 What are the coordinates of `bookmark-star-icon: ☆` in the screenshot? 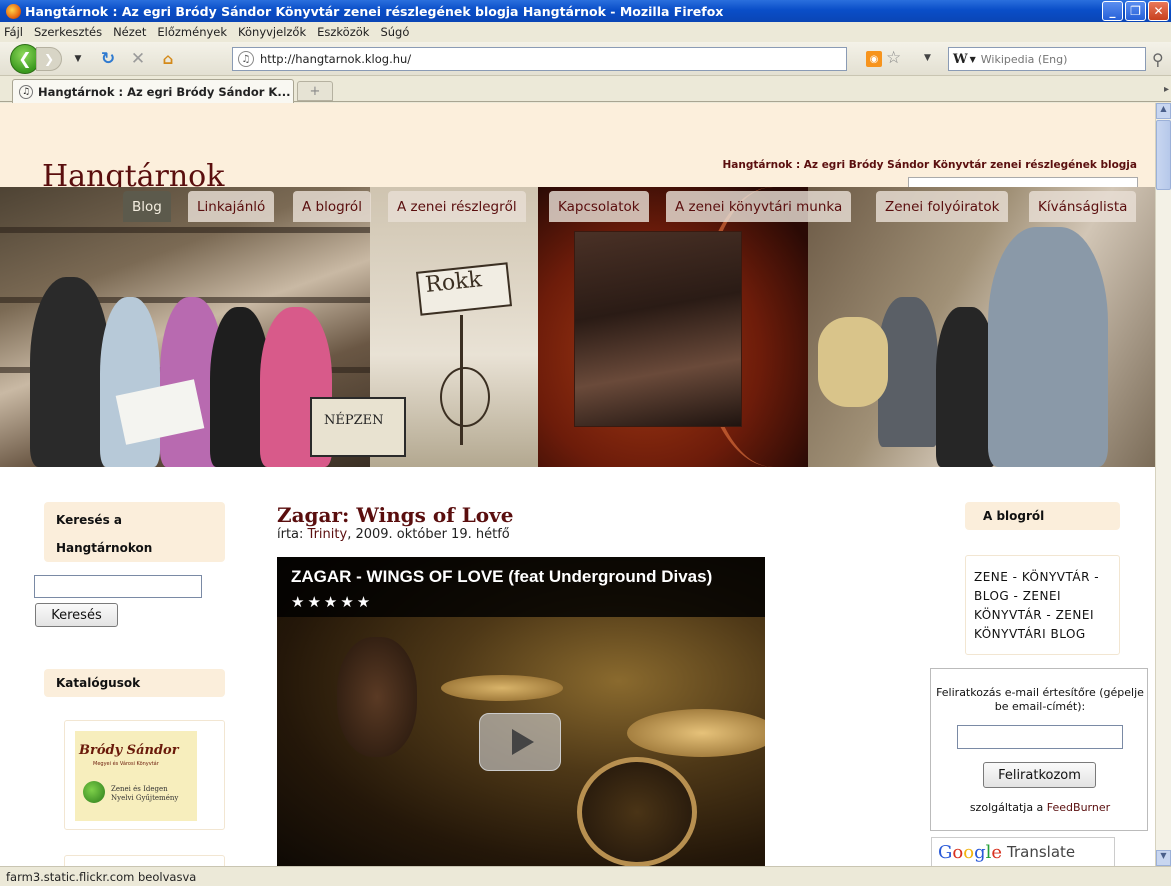 It's located at (893, 58).